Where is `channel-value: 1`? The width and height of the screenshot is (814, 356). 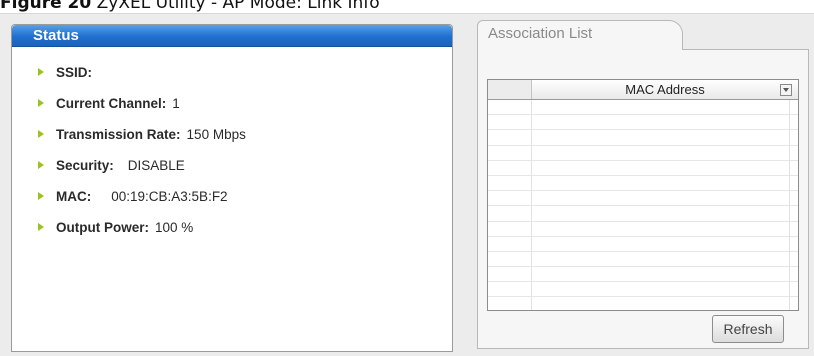
channel-value: 1 is located at coordinates (176, 103).